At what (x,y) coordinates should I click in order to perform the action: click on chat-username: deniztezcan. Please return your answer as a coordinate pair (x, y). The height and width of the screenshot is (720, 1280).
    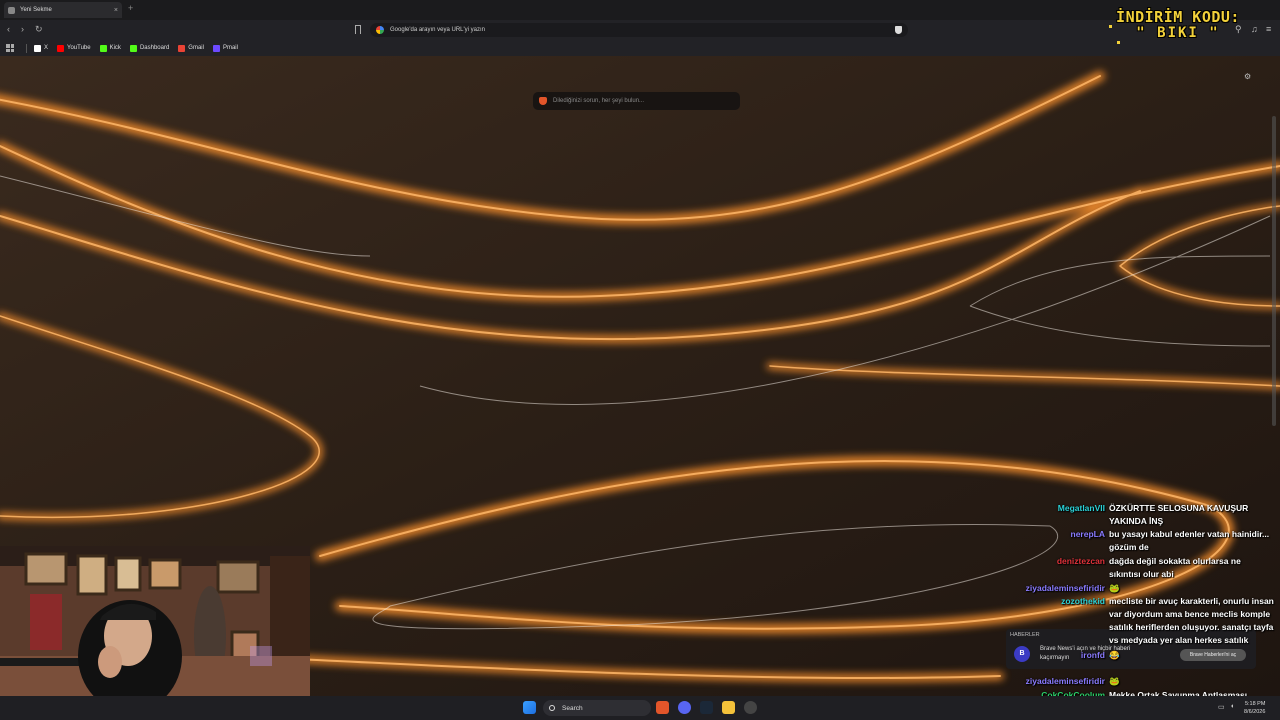
    Looking at the image, I should click on (1081, 561).